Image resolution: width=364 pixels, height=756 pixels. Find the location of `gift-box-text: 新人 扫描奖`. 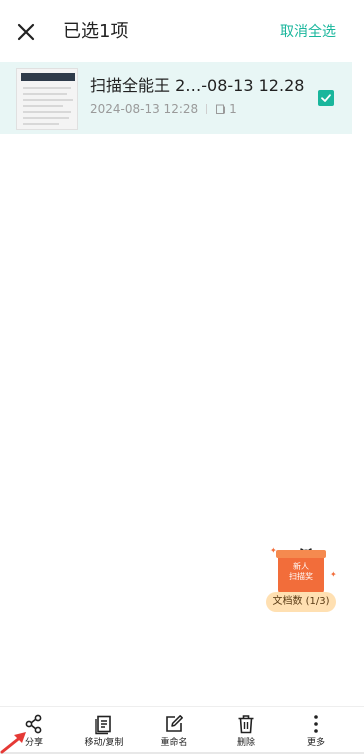

gift-box-text: 新人 扫描奖 is located at coordinates (301, 571).